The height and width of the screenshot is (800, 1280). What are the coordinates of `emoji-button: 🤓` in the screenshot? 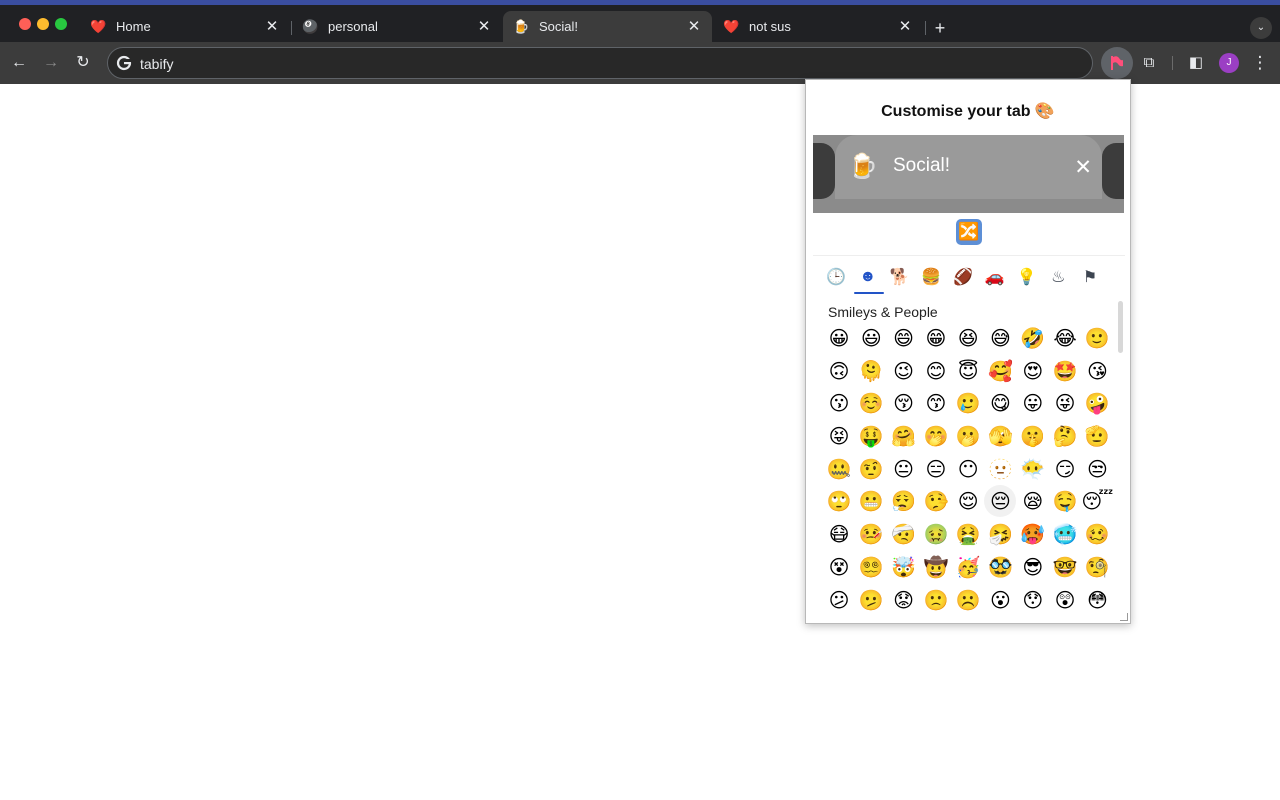 It's located at (1065, 567).